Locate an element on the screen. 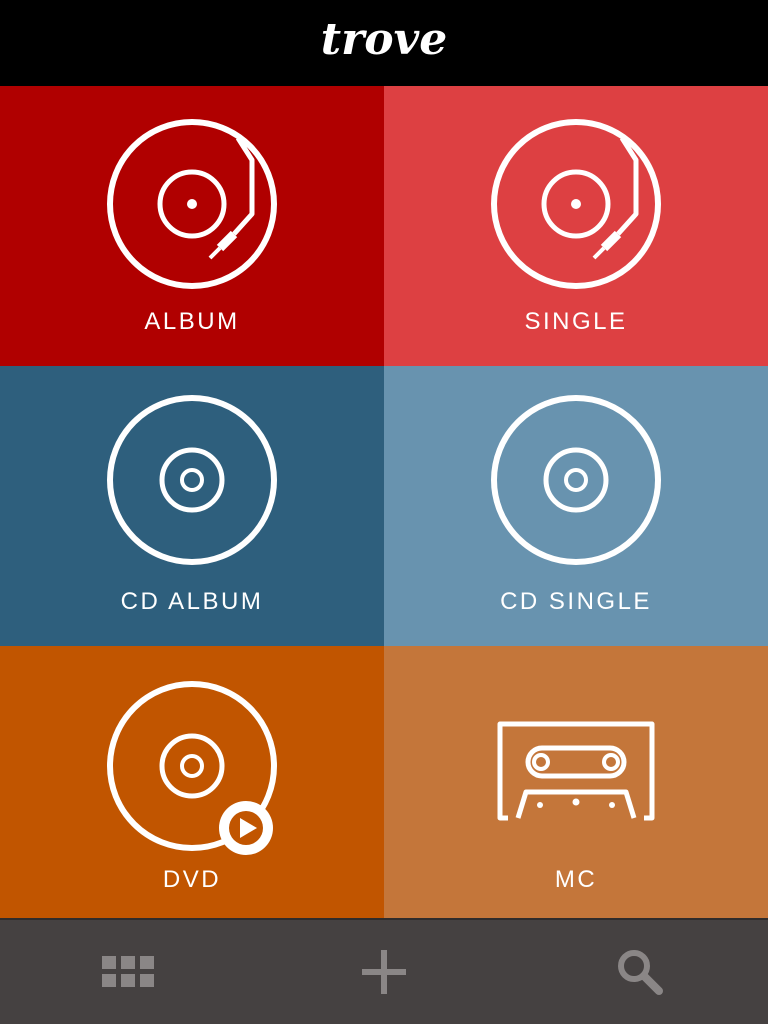 This screenshot has width=768, height=1024. dvd-play-icon is located at coordinates (192, 768).